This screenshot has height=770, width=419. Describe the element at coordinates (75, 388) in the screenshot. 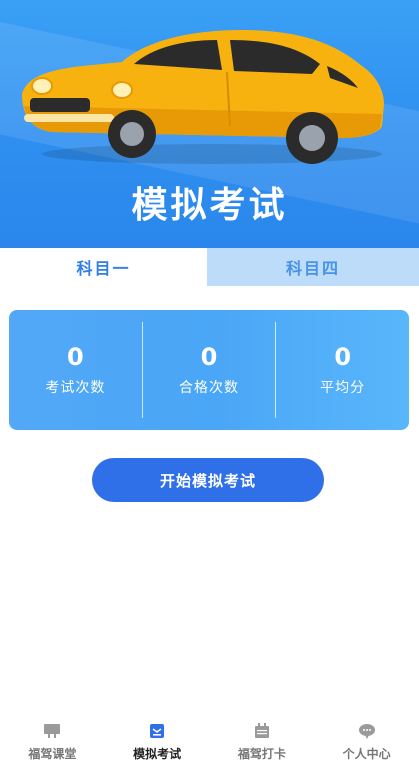

I see `stat-label: 考试次数` at that location.